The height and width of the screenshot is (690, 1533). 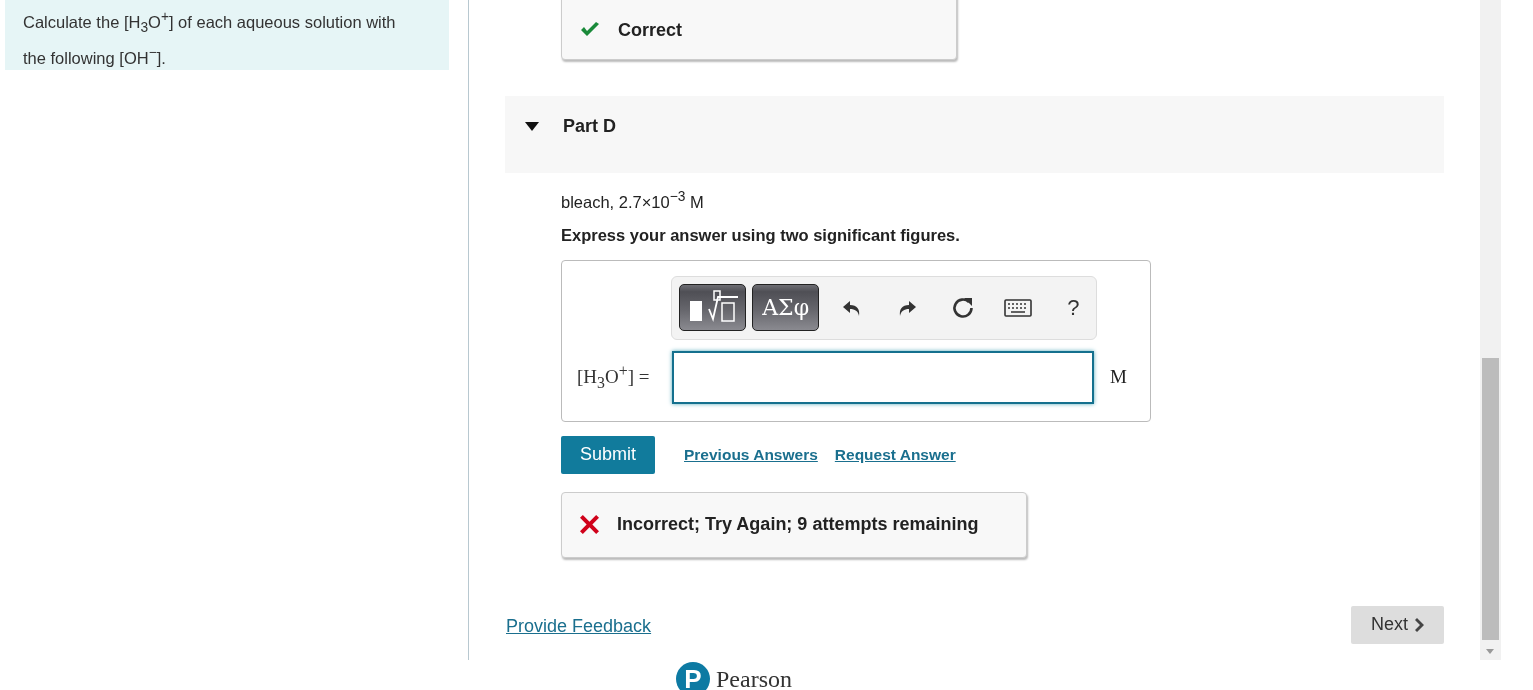 I want to click on prompt-text: bleach, 2.7×10$^{−3}$ M, so click(x=633, y=200).